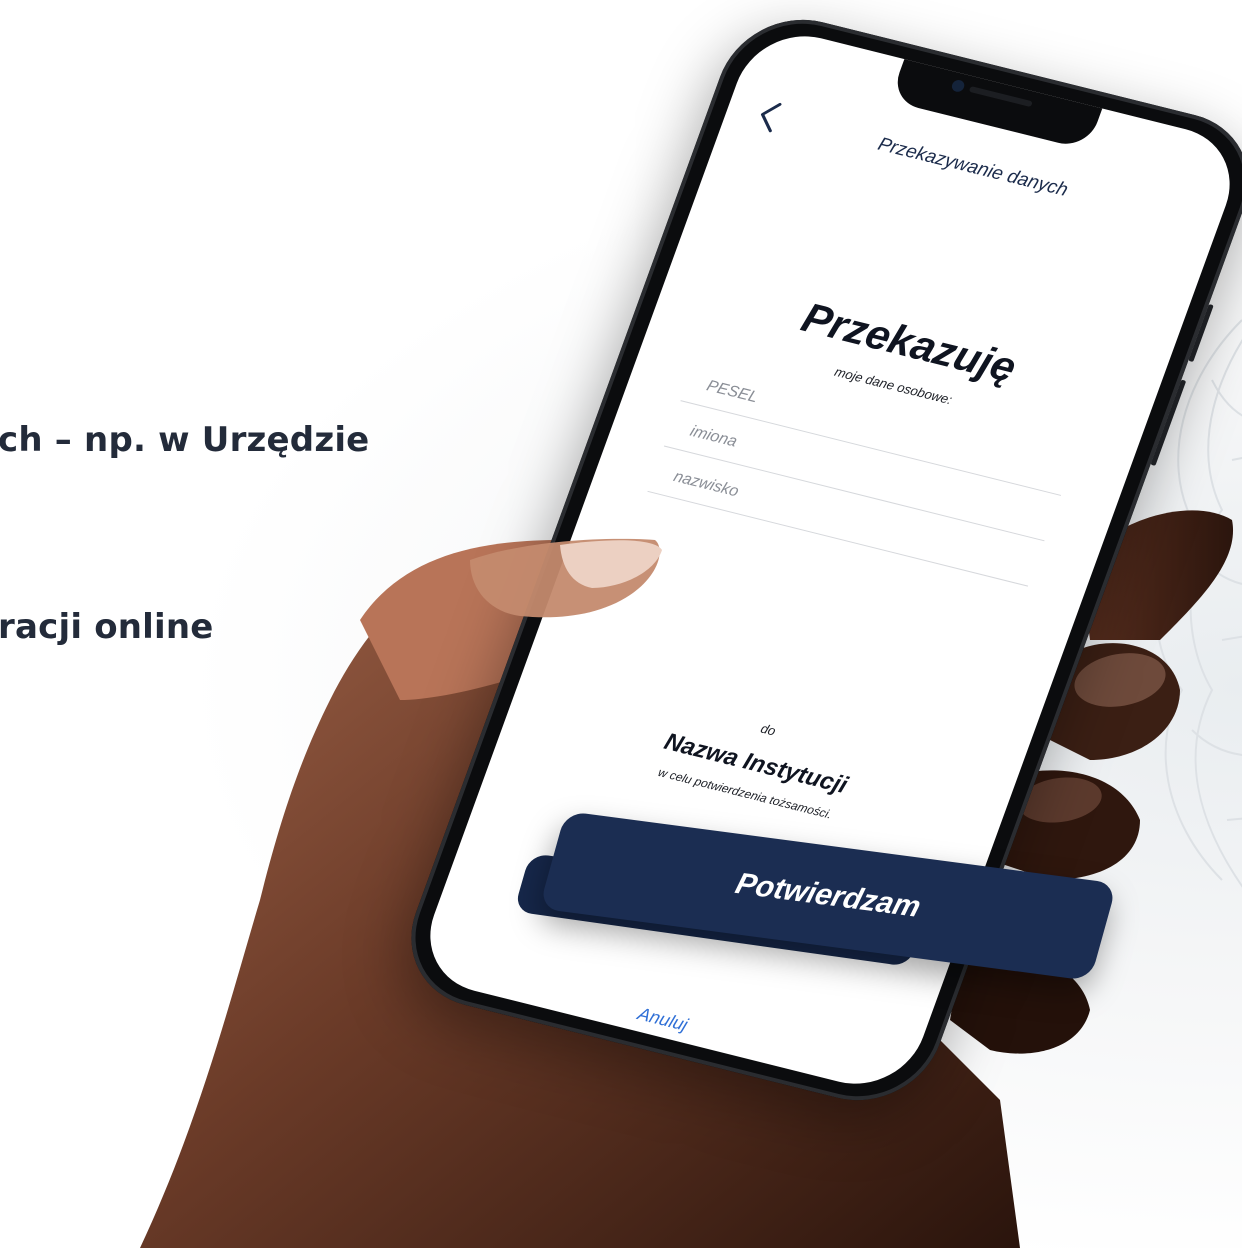  What do you see at coordinates (713, 436) in the screenshot?
I see `names-placeholder: imiona` at bounding box center [713, 436].